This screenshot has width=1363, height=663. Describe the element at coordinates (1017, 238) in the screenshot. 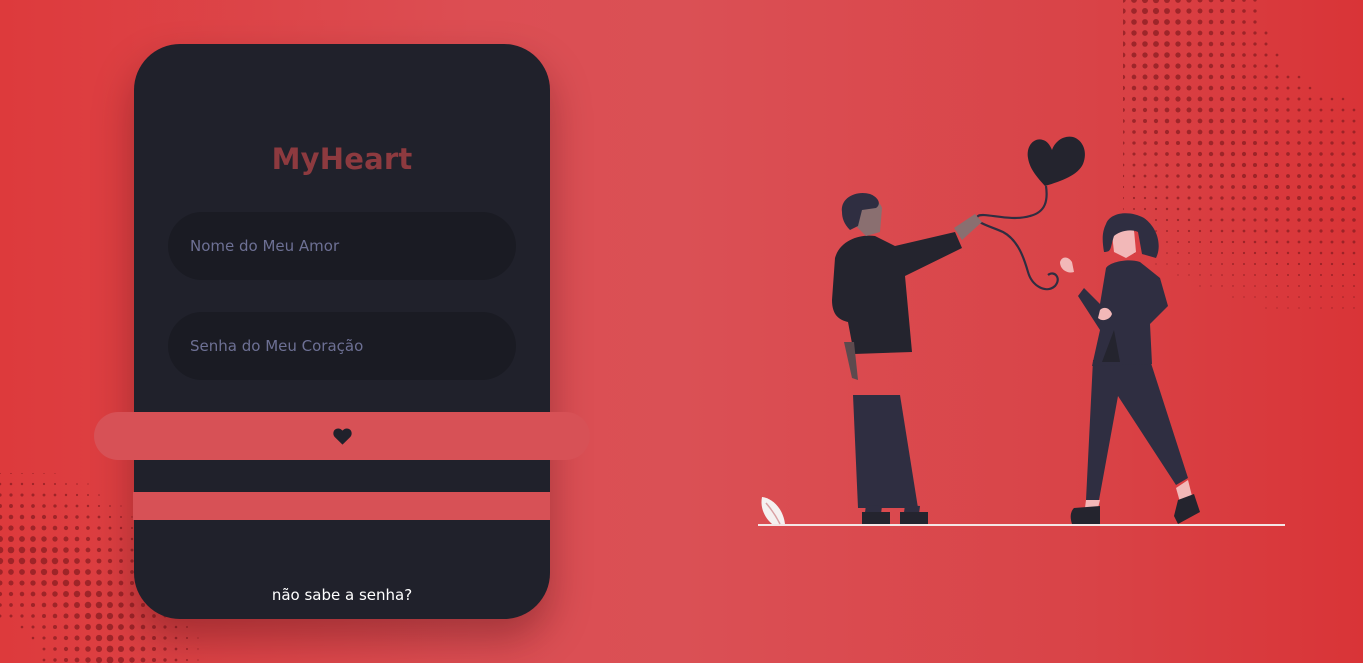

I see `balloon-string` at that location.